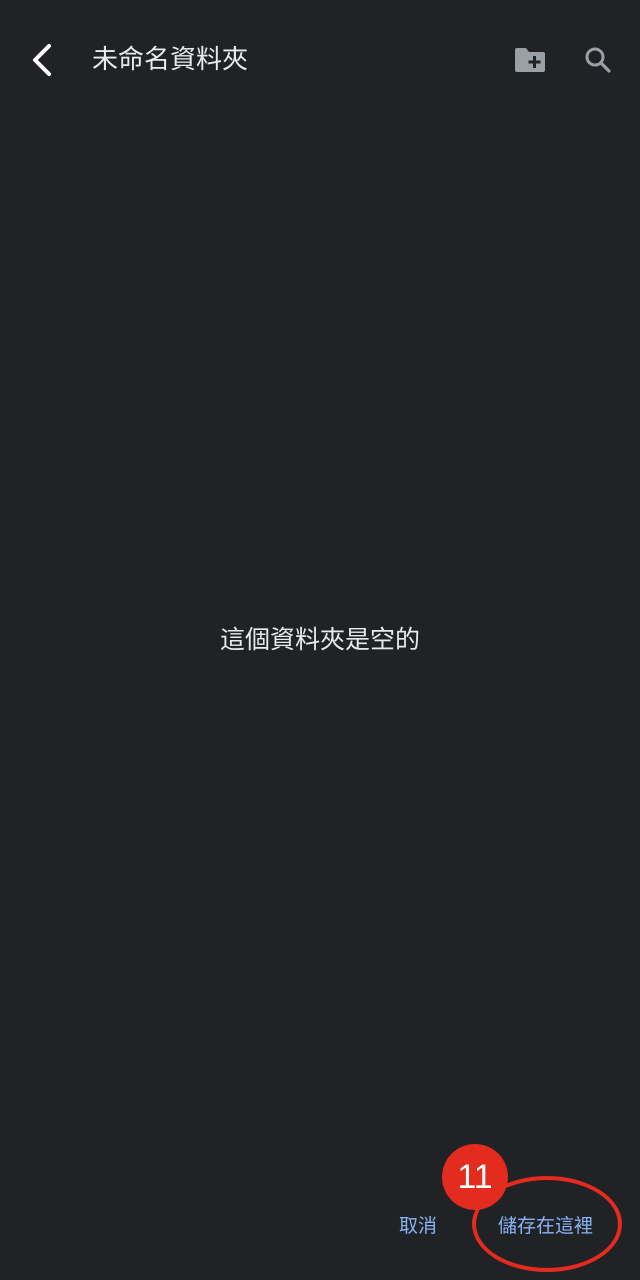  I want to click on chevron-left-icon, so click(42, 60).